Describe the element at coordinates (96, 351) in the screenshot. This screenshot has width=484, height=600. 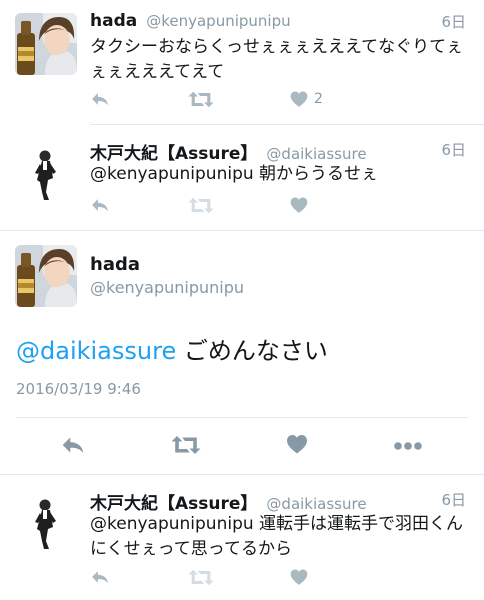
I see `mention-link: @daikiassure` at that location.